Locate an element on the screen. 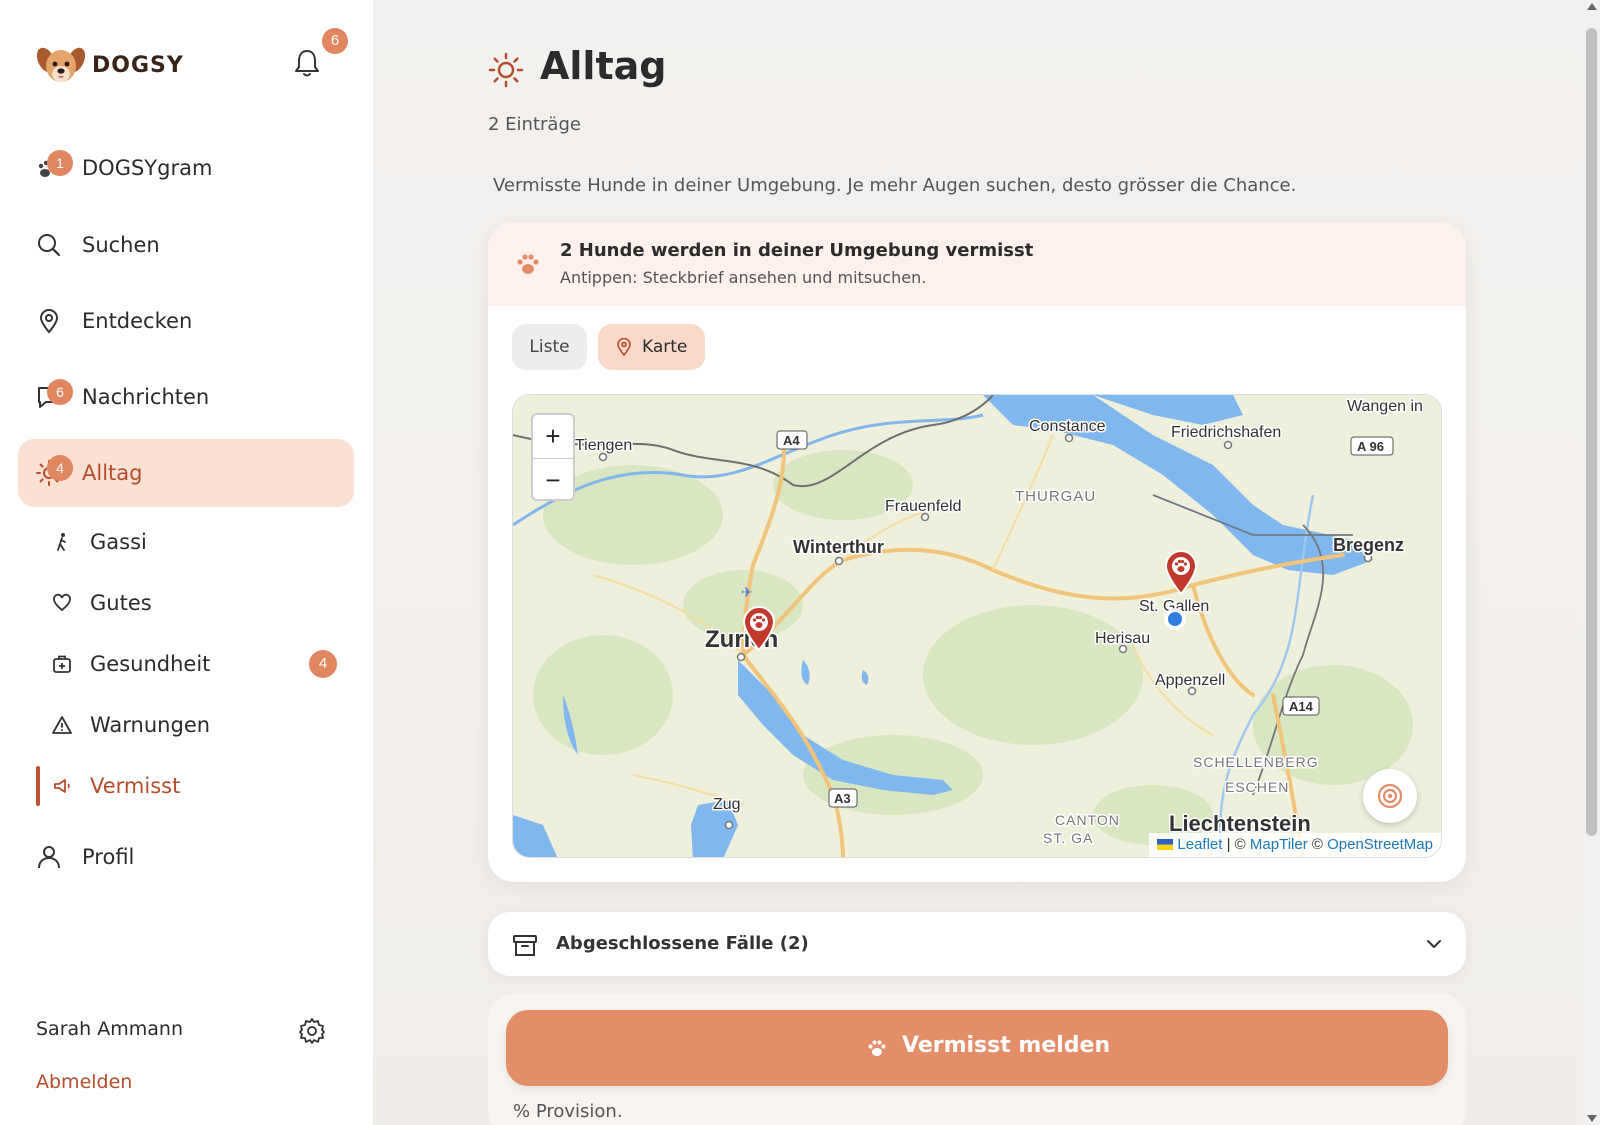  user-icon is located at coordinates (49, 857).